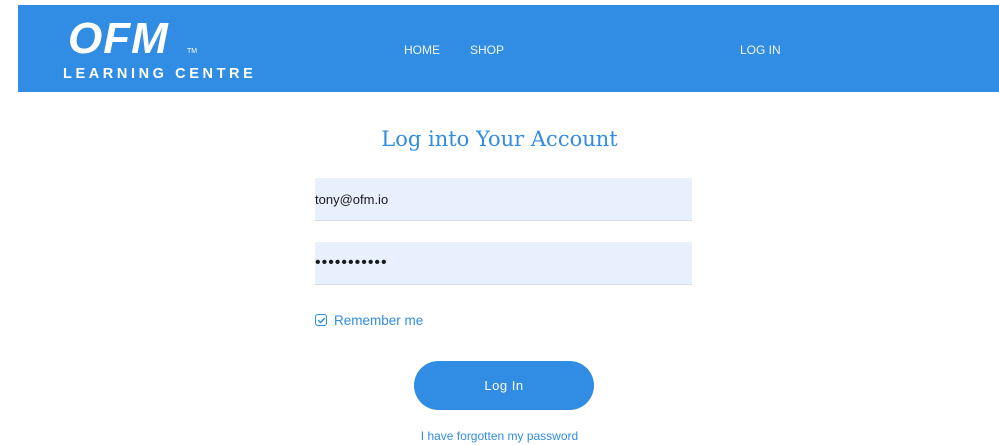 Image resolution: width=999 pixels, height=445 pixels. Describe the element at coordinates (118, 38) in the screenshot. I see `logo-mark: OFM` at that location.